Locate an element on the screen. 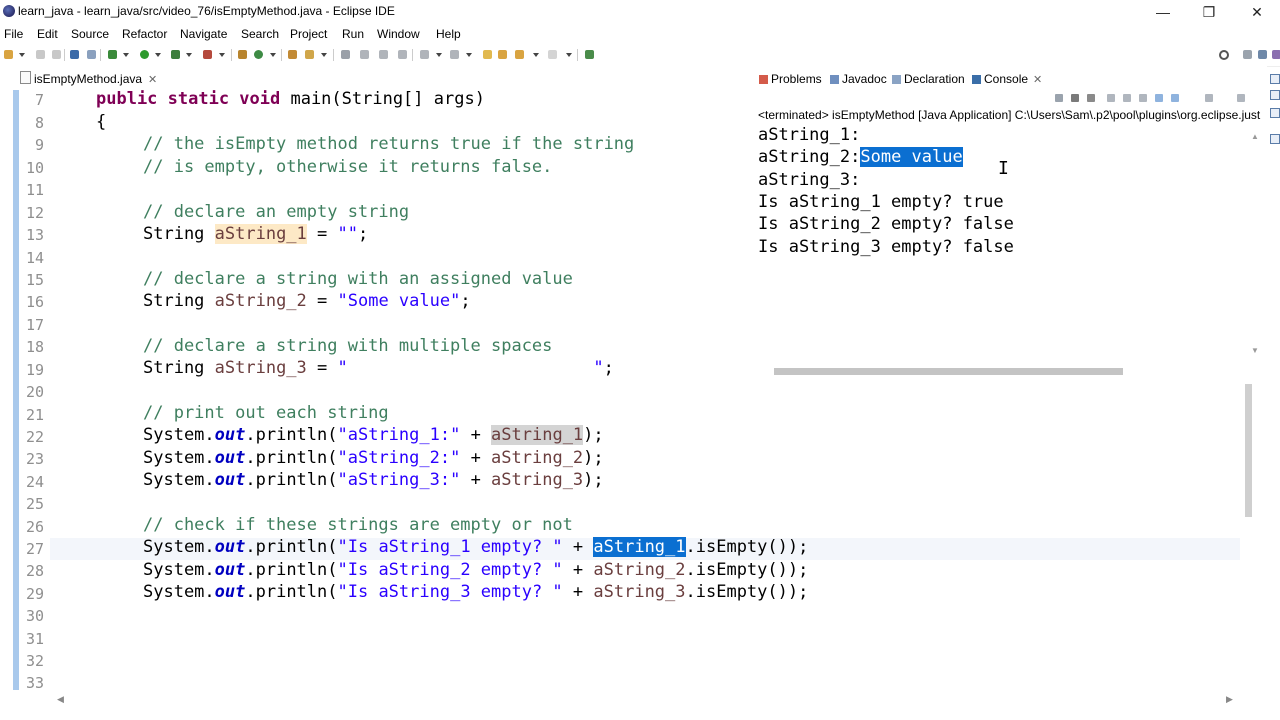 This screenshot has height=720, width=1280. tab-problems: Problems is located at coordinates (790, 79).